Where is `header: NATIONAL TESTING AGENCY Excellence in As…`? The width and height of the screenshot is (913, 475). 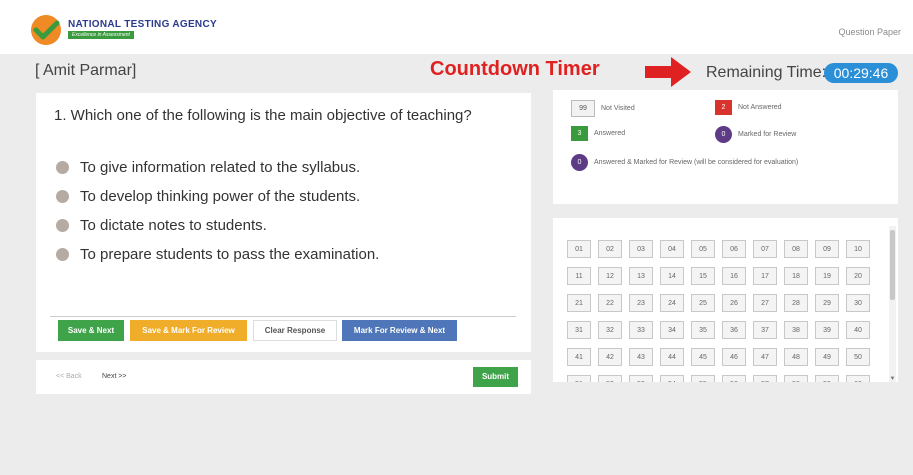 header: NATIONAL TESTING AGENCY Excellence in As… is located at coordinates (456, 27).